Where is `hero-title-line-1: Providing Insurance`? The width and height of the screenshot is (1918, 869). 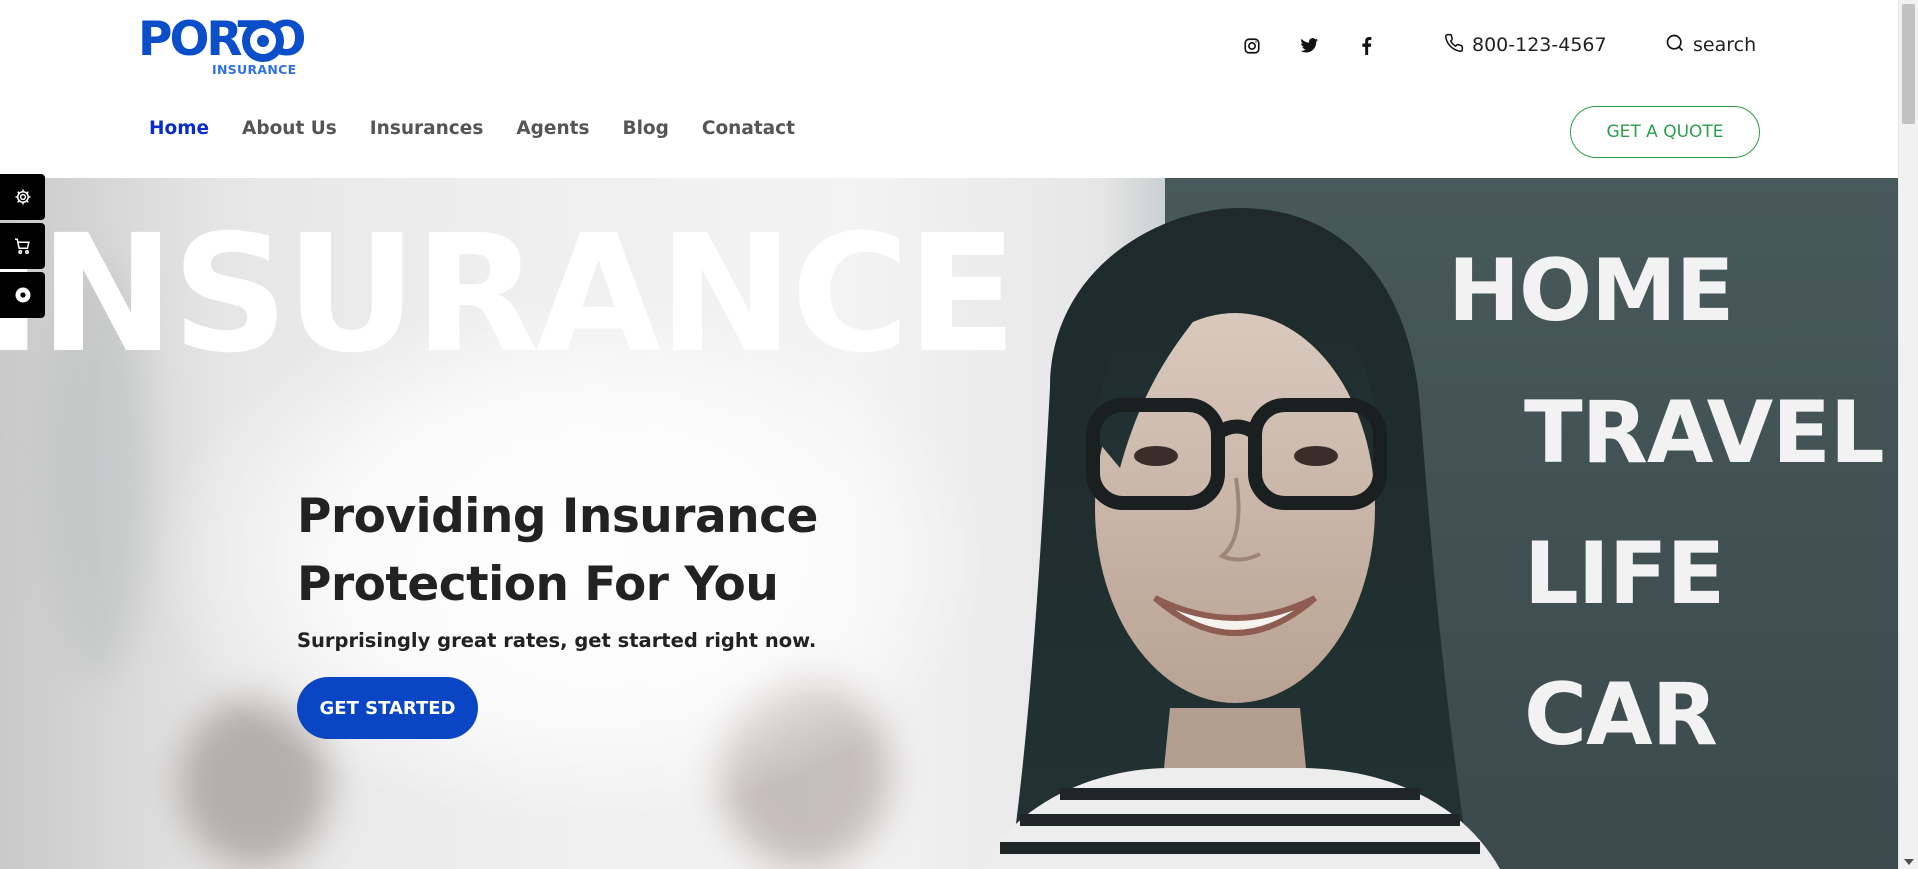 hero-title-line-1: Providing Insurance is located at coordinates (557, 516).